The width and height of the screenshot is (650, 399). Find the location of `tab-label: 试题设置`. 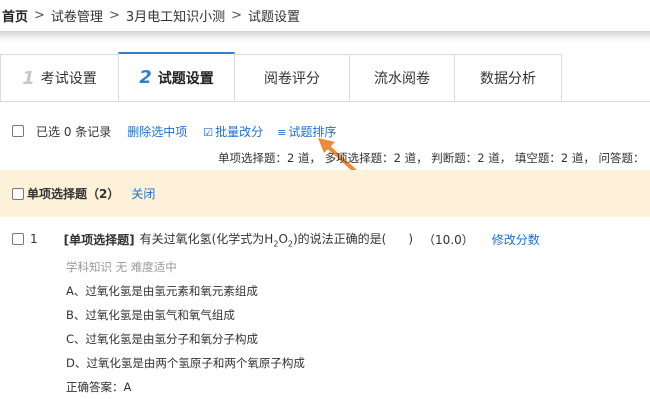

tab-label: 试题设置 is located at coordinates (185, 78).